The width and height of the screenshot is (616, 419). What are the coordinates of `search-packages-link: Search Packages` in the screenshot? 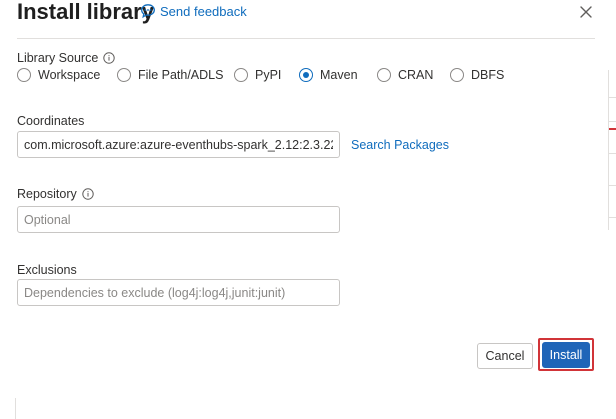 It's located at (400, 145).